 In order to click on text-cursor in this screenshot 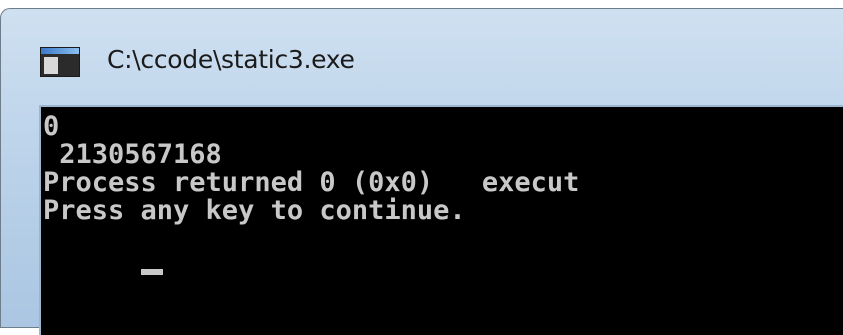, I will do `click(151, 272)`.